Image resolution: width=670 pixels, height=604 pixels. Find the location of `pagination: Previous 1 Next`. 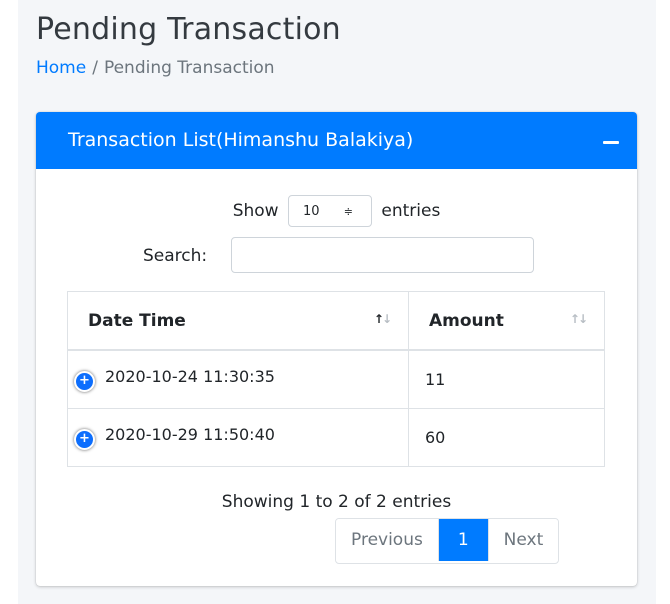

pagination: Previous 1 Next is located at coordinates (447, 541).